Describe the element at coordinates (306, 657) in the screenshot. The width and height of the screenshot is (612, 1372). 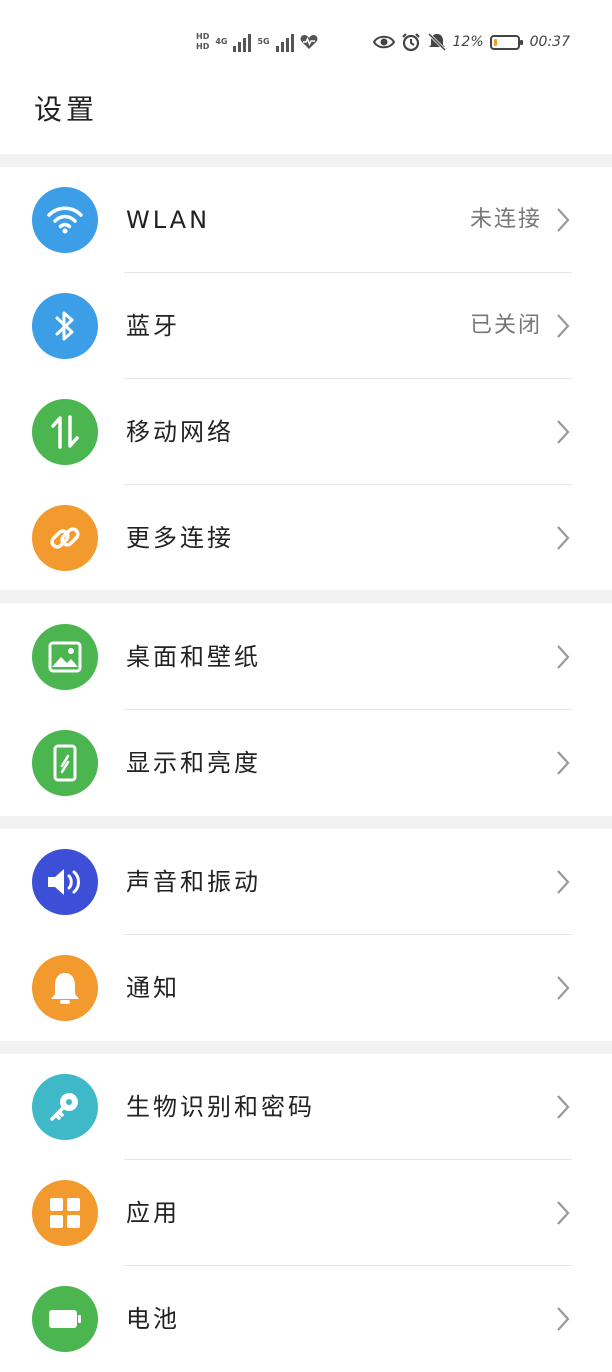
I see `settings-item-home-wallpaper: 桌面和壁纸` at that location.